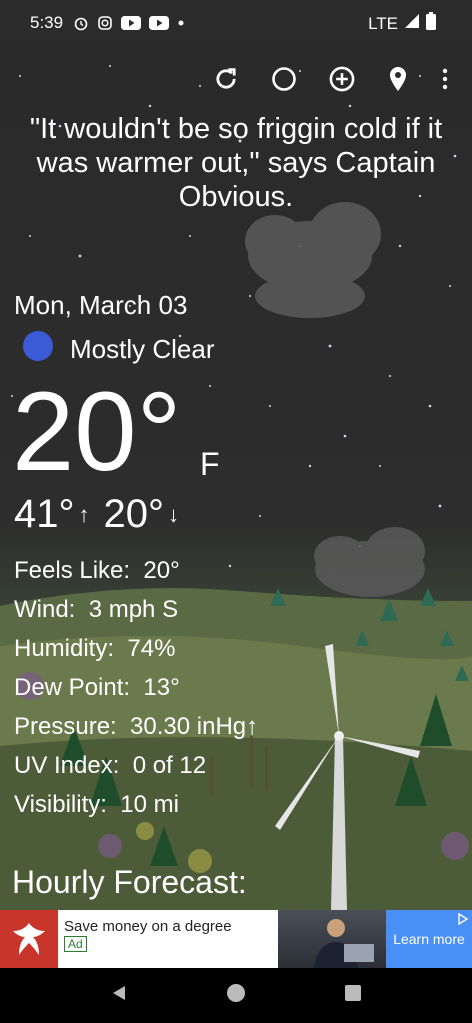 The width and height of the screenshot is (472, 1023). I want to click on battery-icon, so click(431, 23).